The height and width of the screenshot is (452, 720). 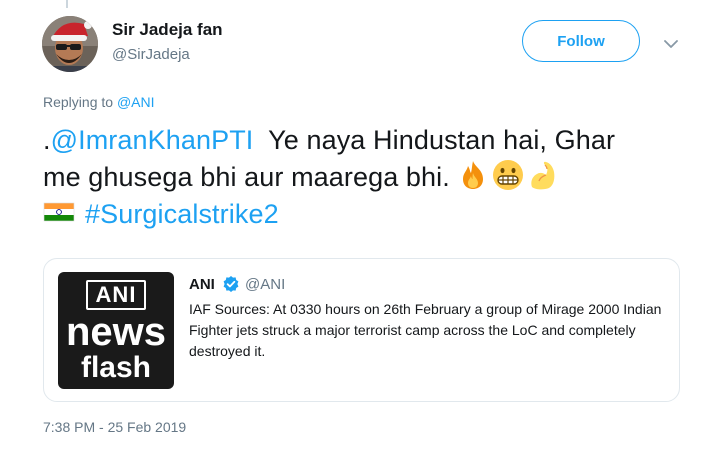 What do you see at coordinates (581, 41) in the screenshot?
I see `follow-button: Follow` at bounding box center [581, 41].